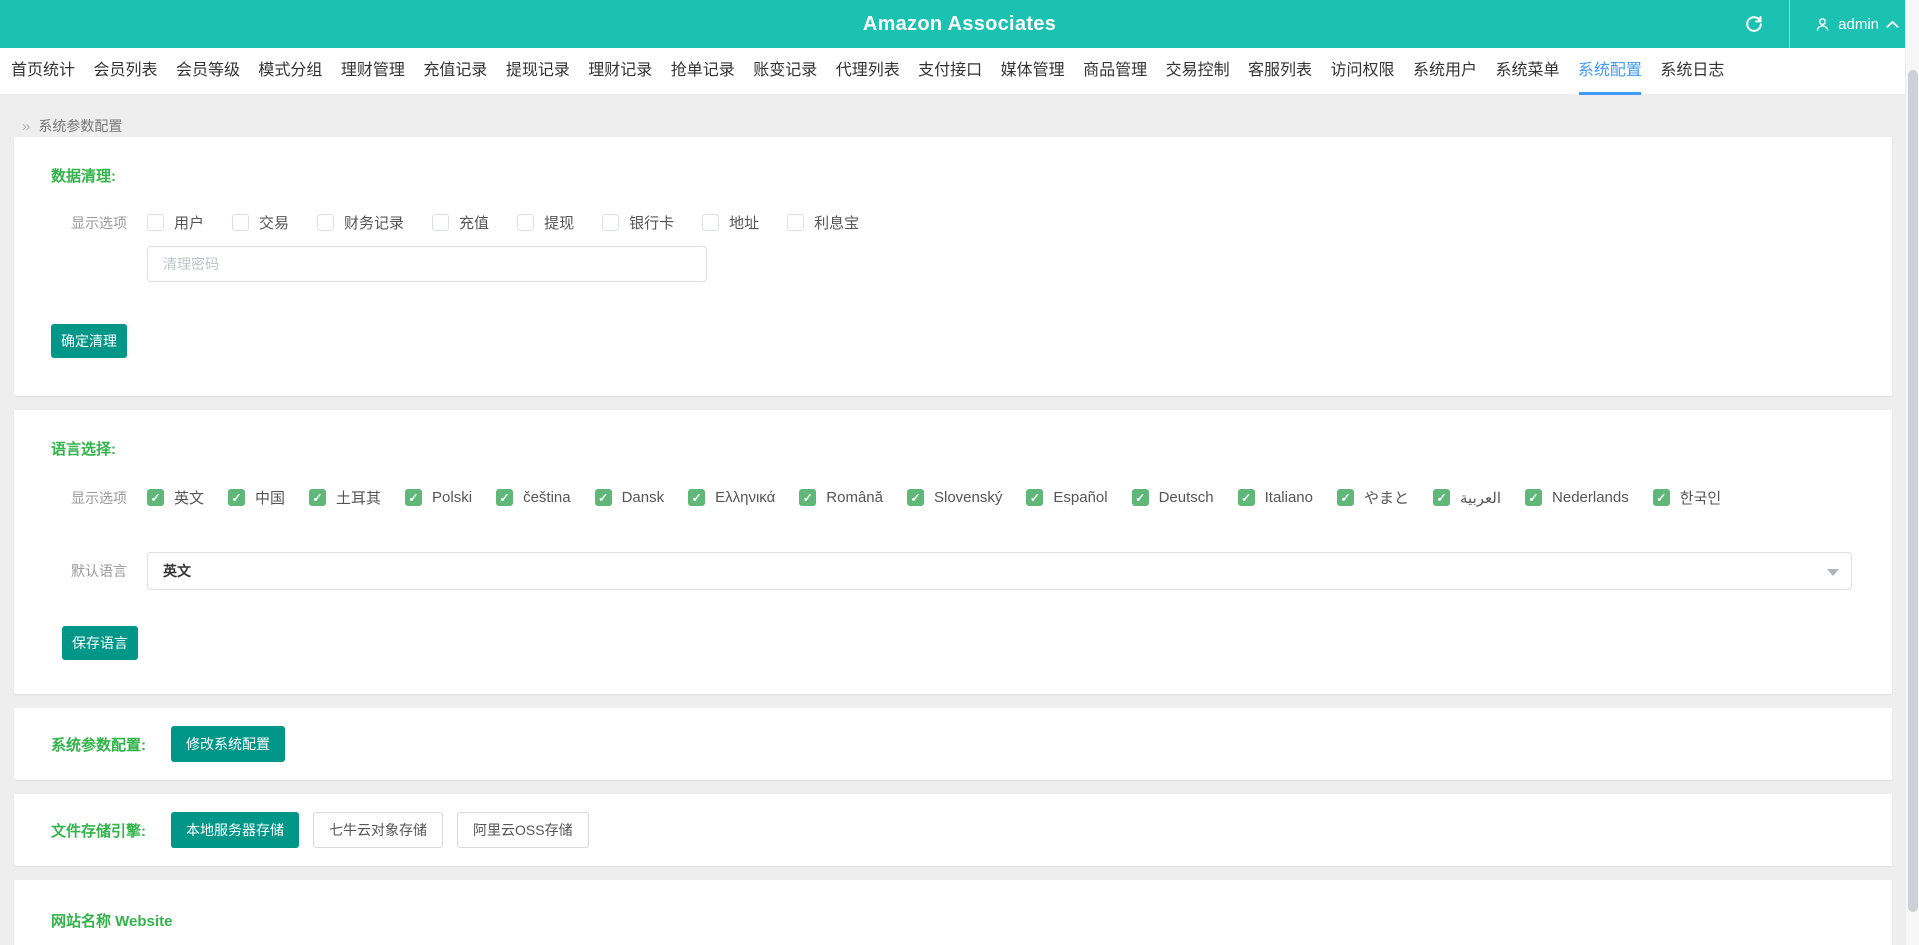 This screenshot has height=945, width=1919. I want to click on language-option-checkbox: Ελληνικά, so click(731, 497).